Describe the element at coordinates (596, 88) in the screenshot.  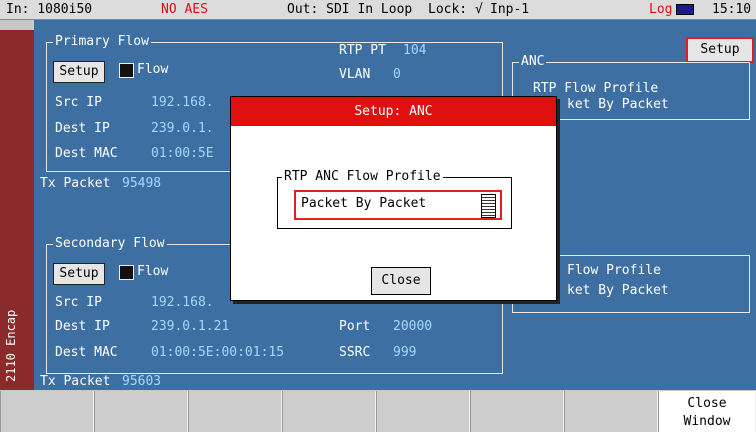
I see `anc-profile-label: RTP Flow Profile` at that location.